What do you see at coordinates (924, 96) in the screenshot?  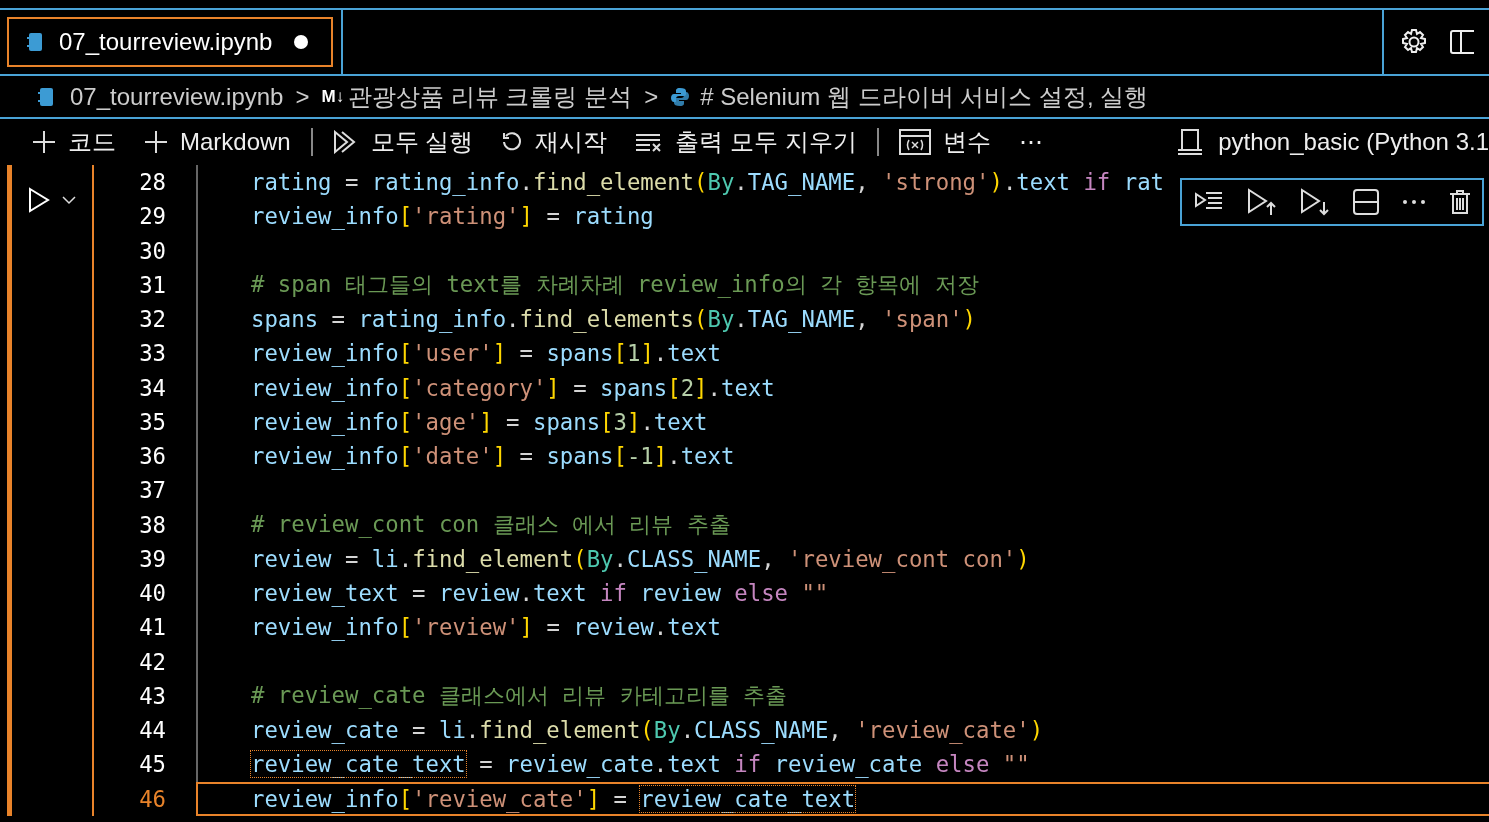 I see `breadcrumb-item: # Selenium 웹 드라이버 서비스 설정, 실행` at bounding box center [924, 96].